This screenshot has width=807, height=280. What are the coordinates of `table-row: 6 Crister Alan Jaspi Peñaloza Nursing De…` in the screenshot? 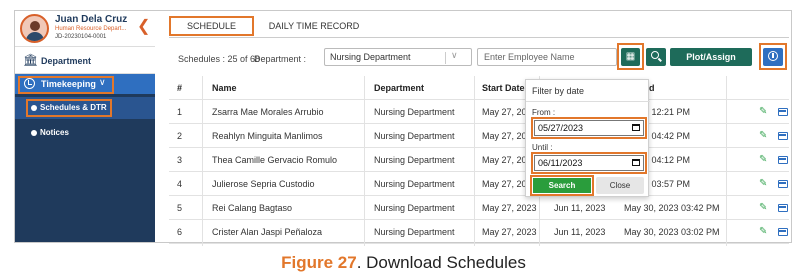 It's located at (479, 232).